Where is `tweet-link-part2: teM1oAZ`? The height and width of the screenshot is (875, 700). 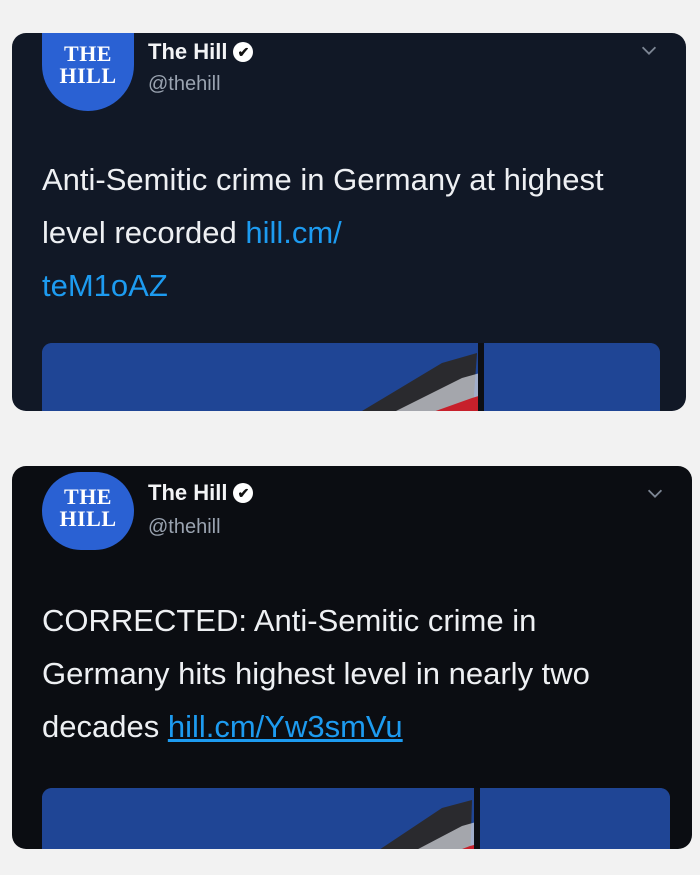 tweet-link-part2: teM1oAZ is located at coordinates (105, 285).